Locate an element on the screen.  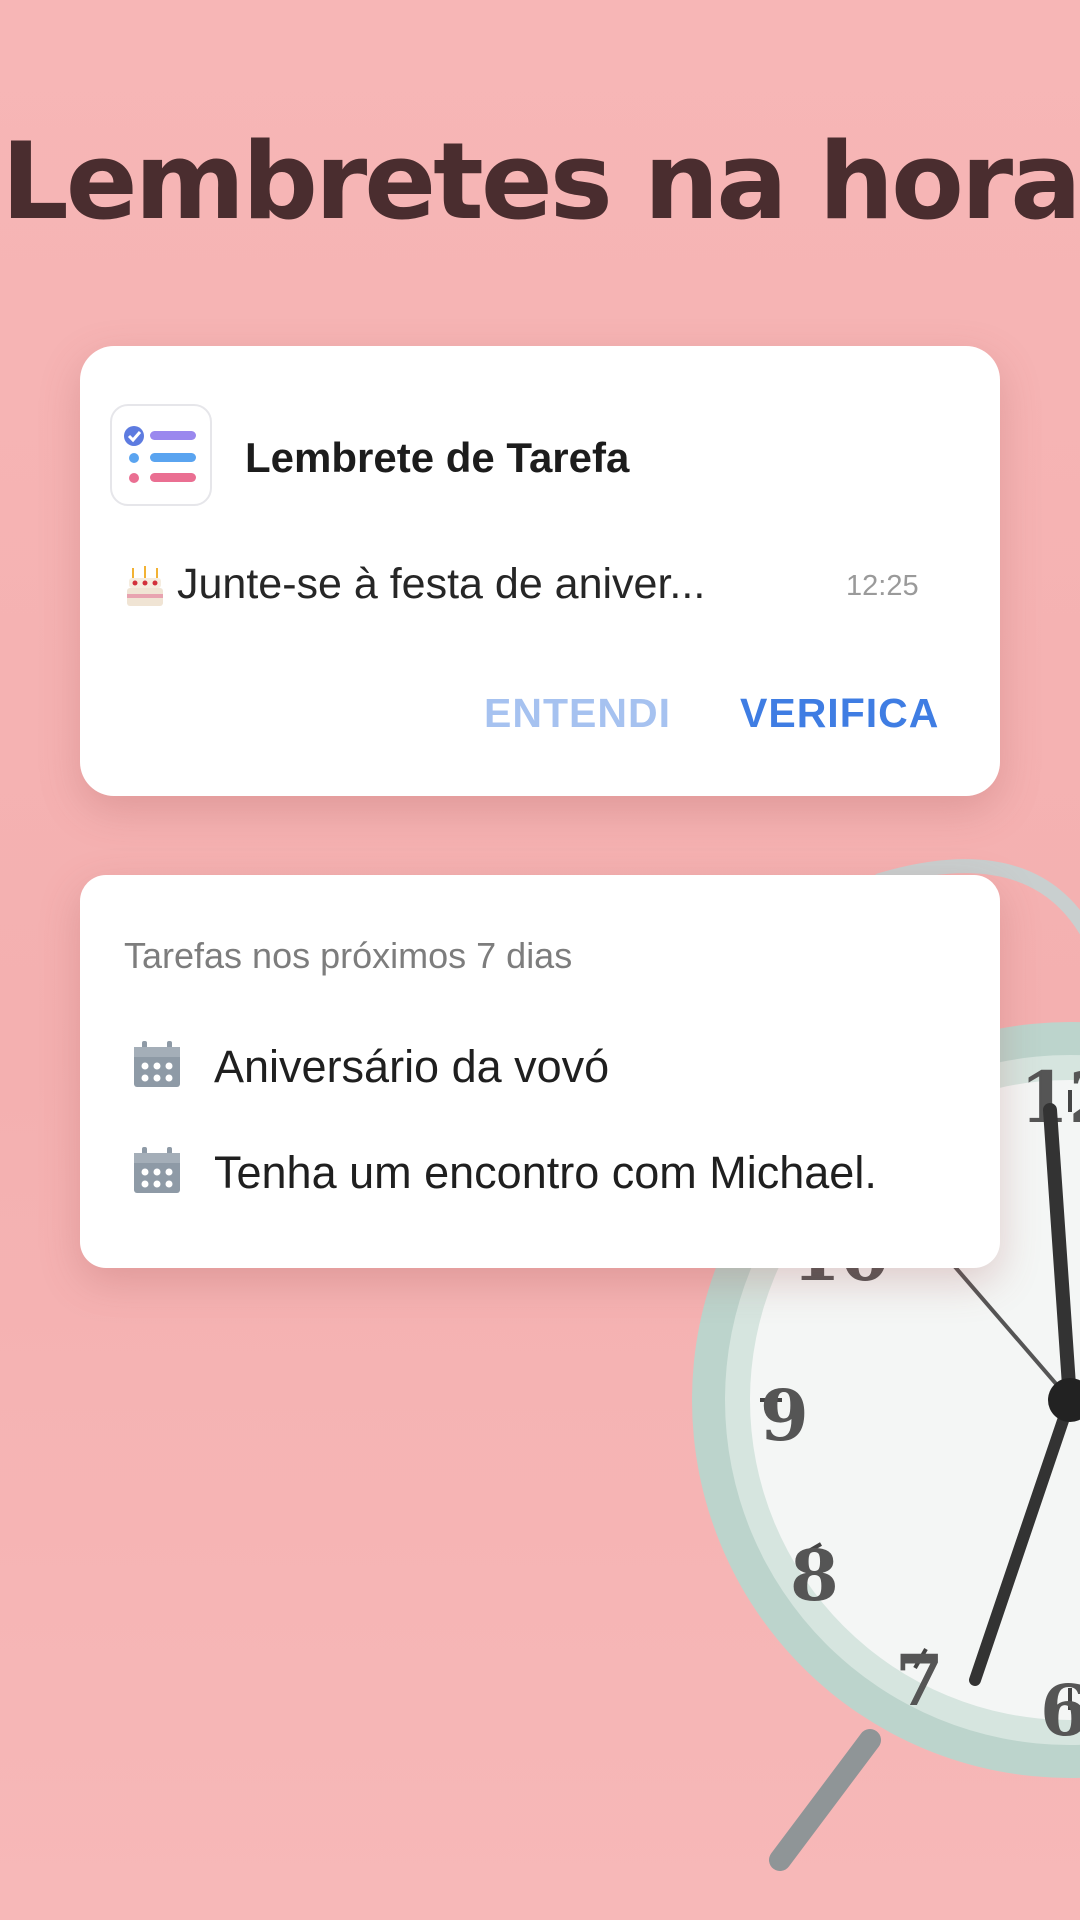
task-item: Aniversário da vovó is located at coordinates (552, 1067).